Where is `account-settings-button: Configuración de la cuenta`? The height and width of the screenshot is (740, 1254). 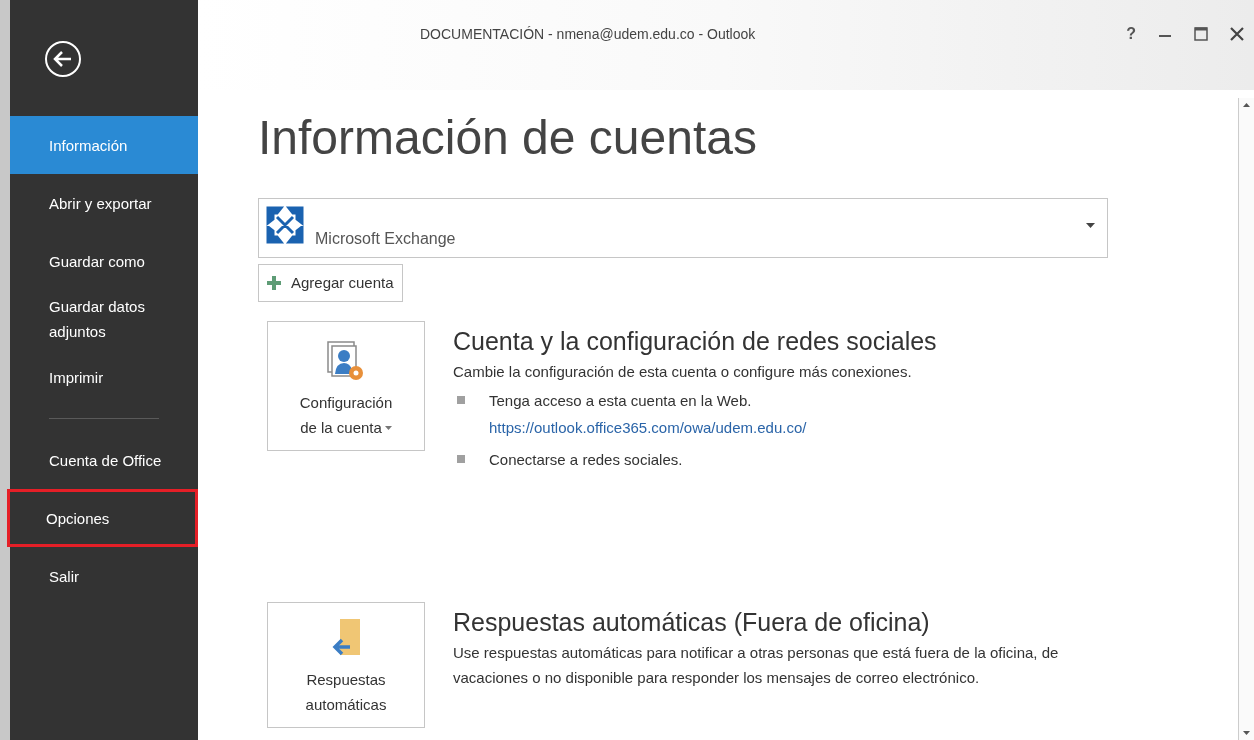 account-settings-button: Configuración de la cuenta is located at coordinates (346, 386).